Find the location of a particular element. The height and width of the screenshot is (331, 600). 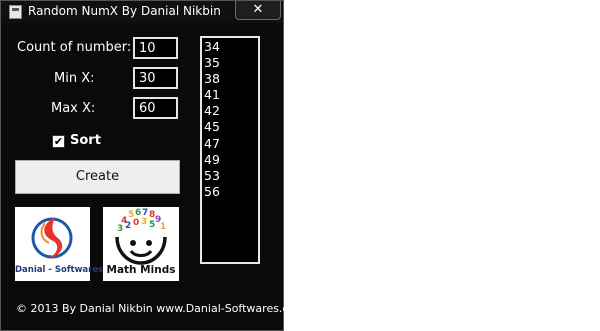

list-item: 47 is located at coordinates (230, 144).